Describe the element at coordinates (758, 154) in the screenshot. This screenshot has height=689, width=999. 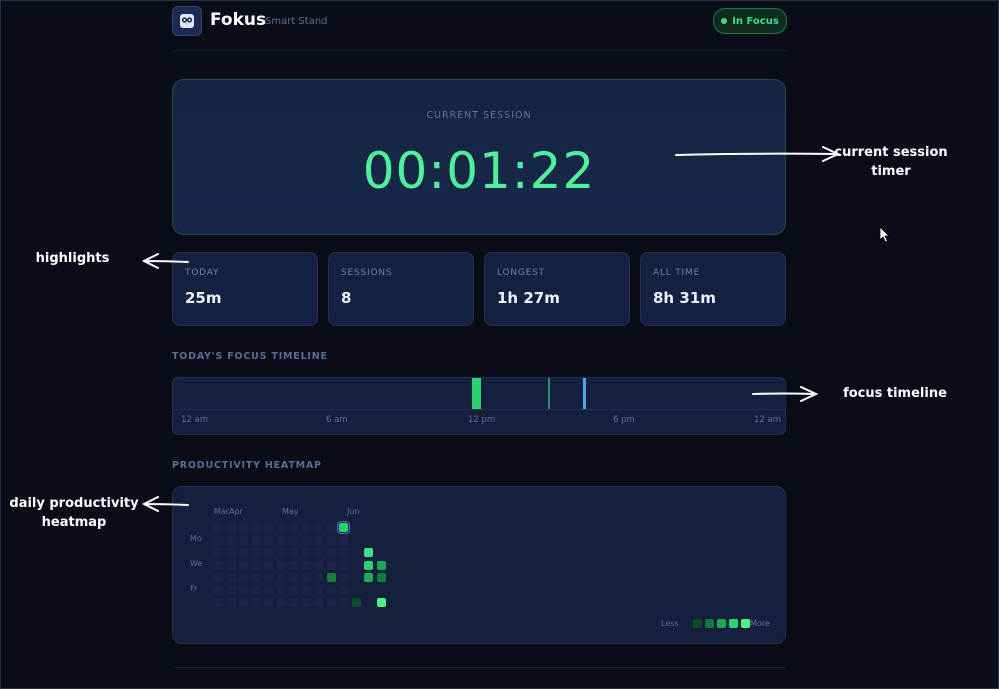
I see `annotation-arrow` at that location.